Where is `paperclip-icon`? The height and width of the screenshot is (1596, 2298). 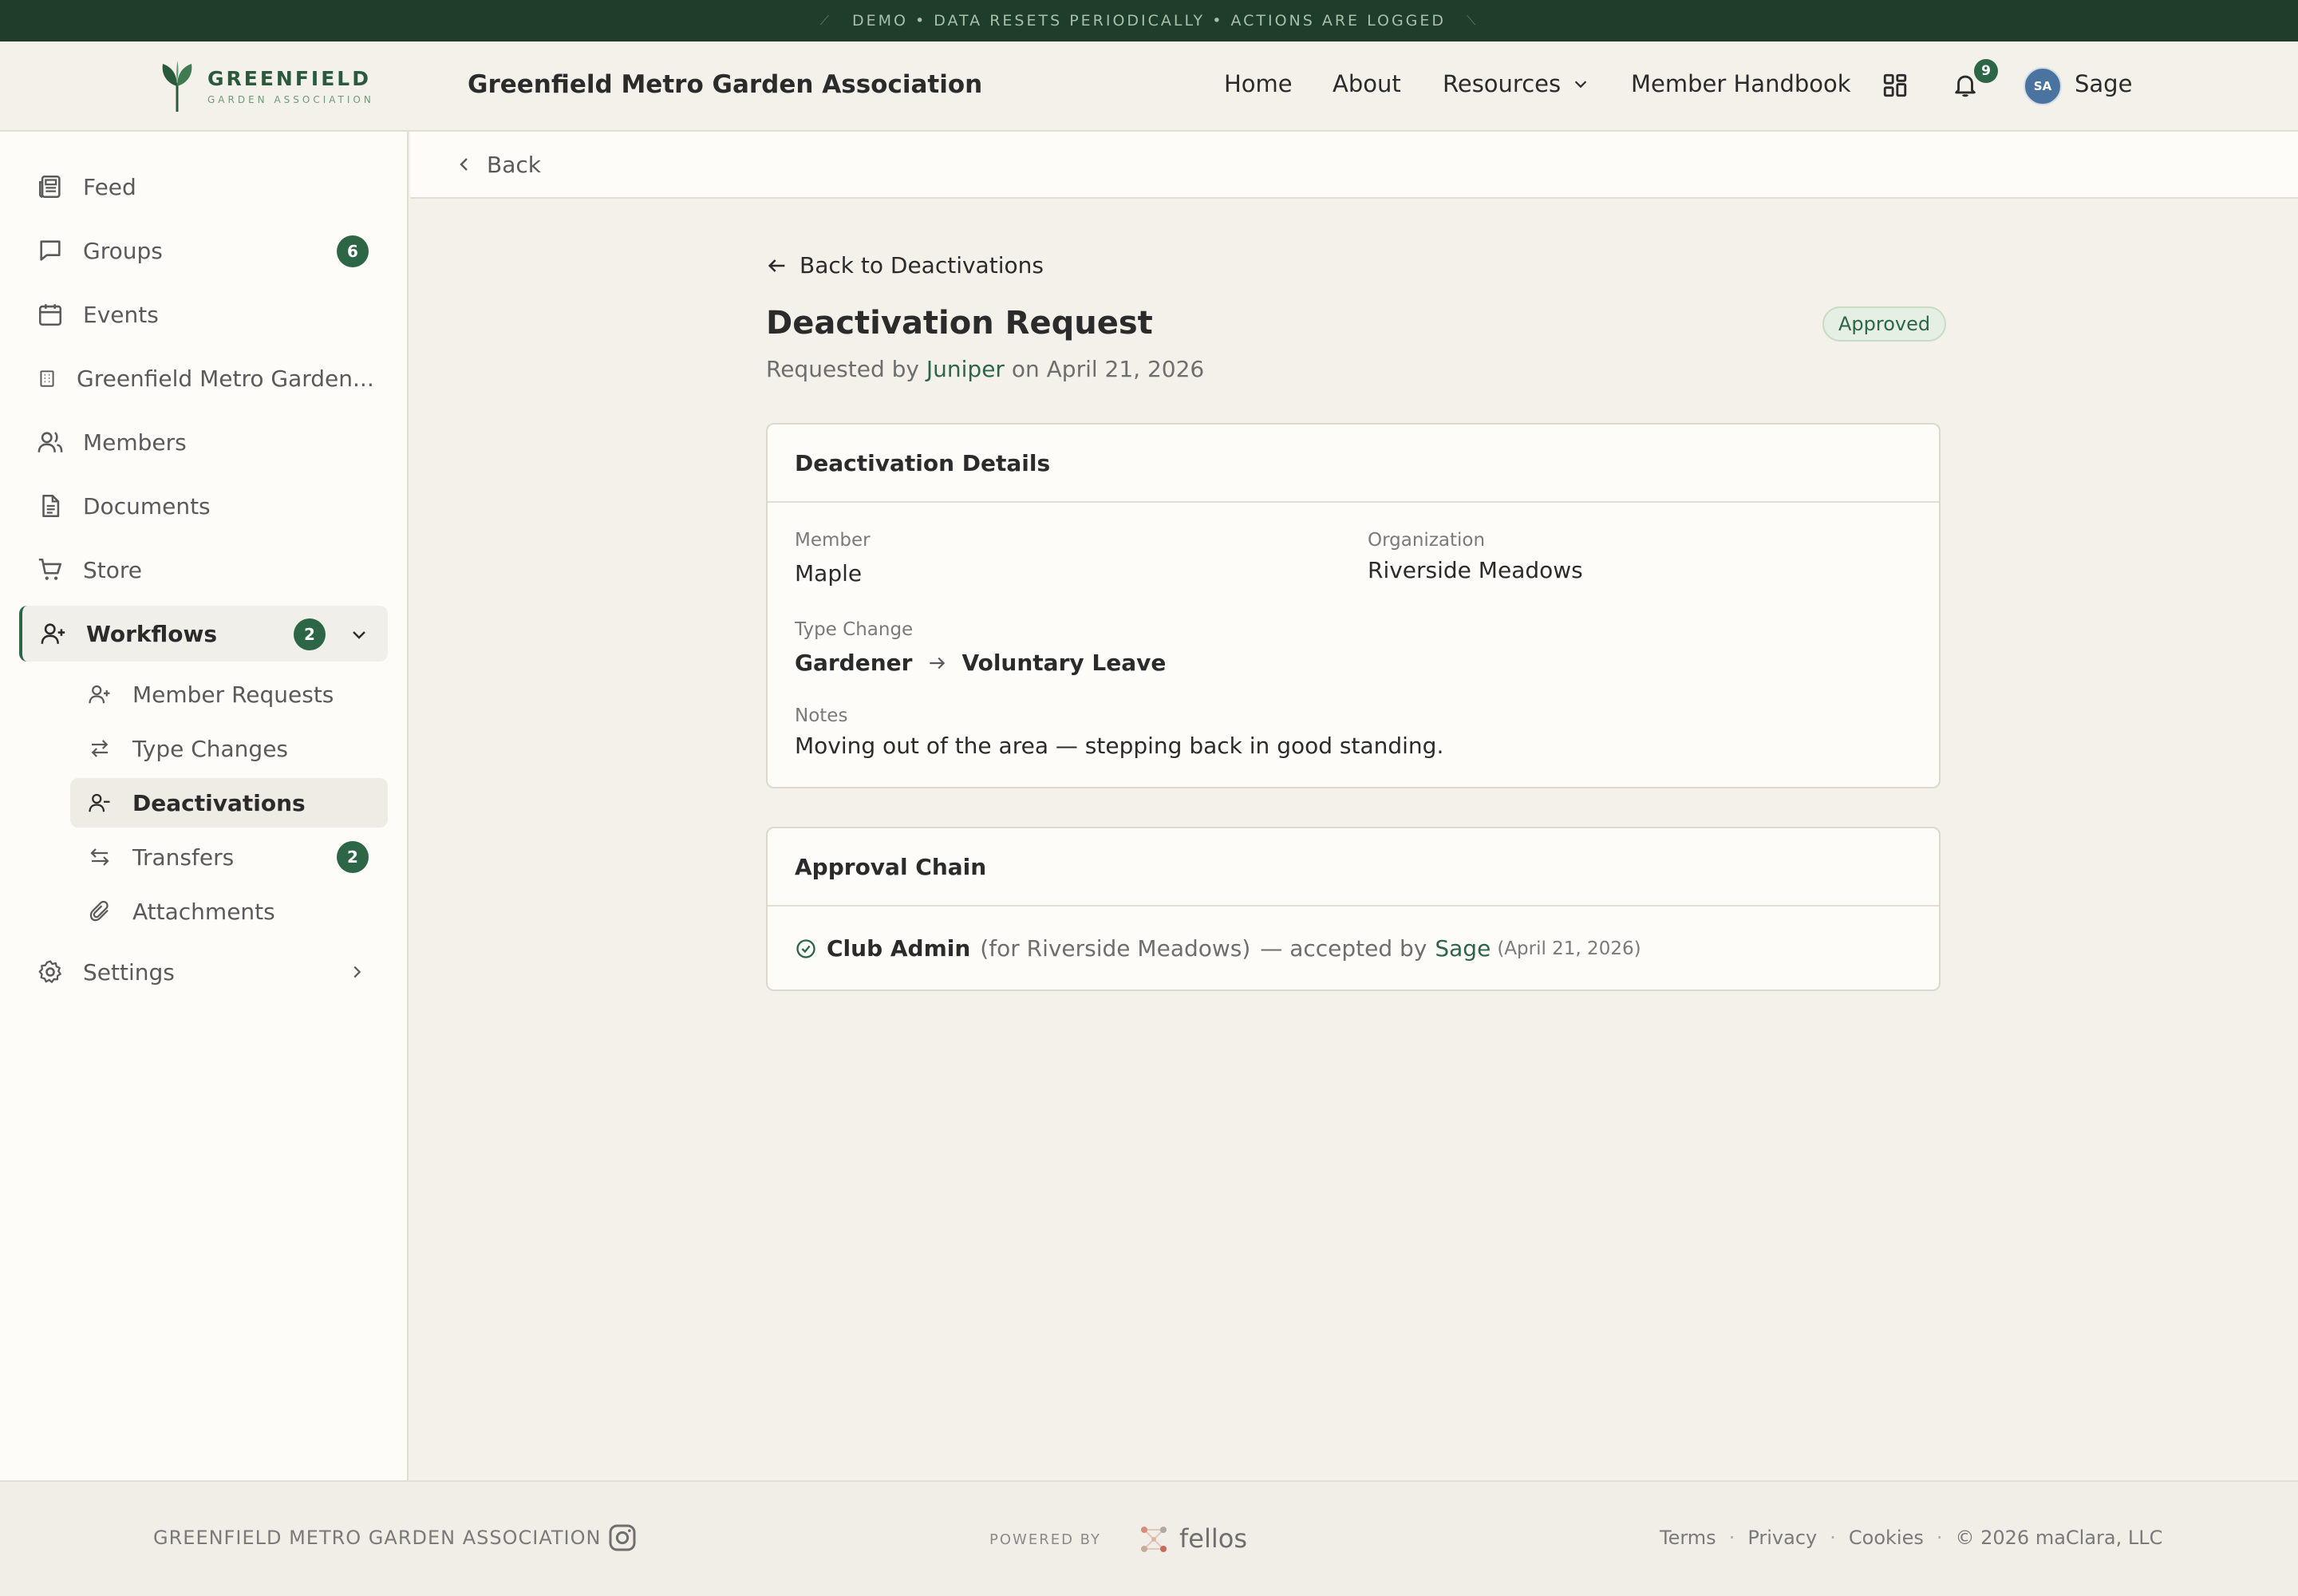
paperclip-icon is located at coordinates (99, 911).